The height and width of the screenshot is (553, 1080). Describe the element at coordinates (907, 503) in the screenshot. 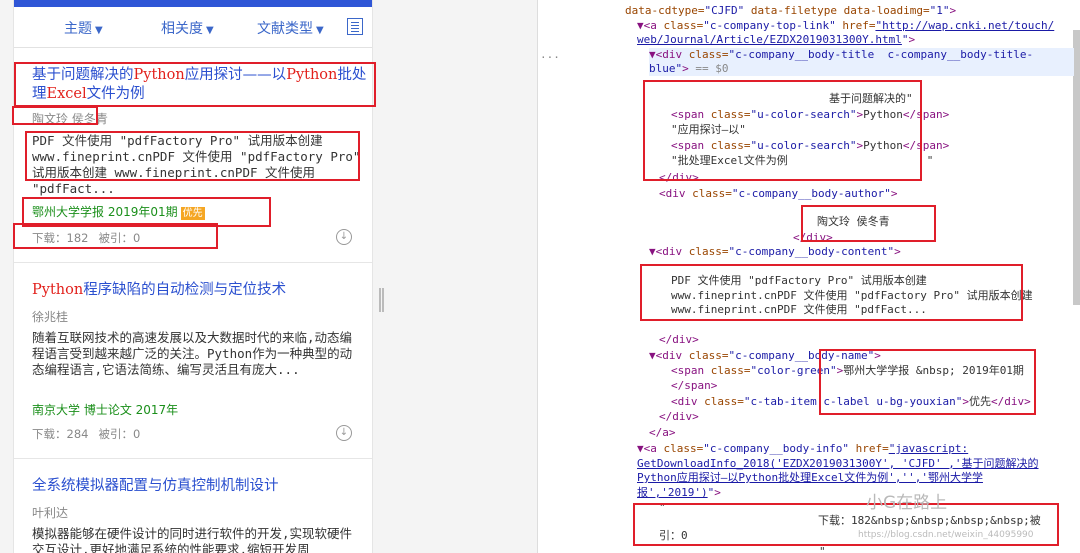

I see `watermark: 小G在路上` at that location.